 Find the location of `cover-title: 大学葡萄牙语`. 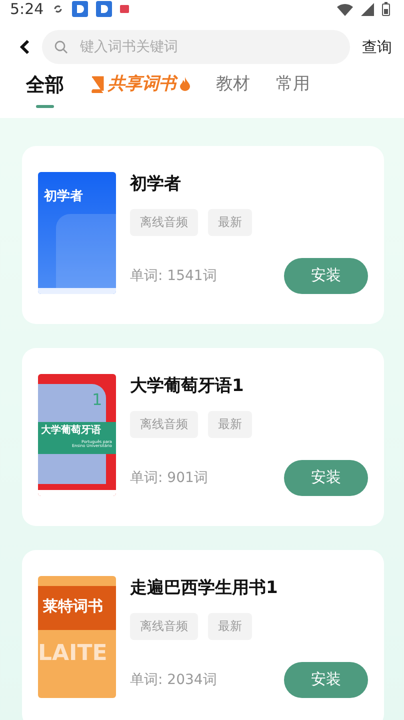

cover-title: 大学葡萄牙语 is located at coordinates (71, 430).